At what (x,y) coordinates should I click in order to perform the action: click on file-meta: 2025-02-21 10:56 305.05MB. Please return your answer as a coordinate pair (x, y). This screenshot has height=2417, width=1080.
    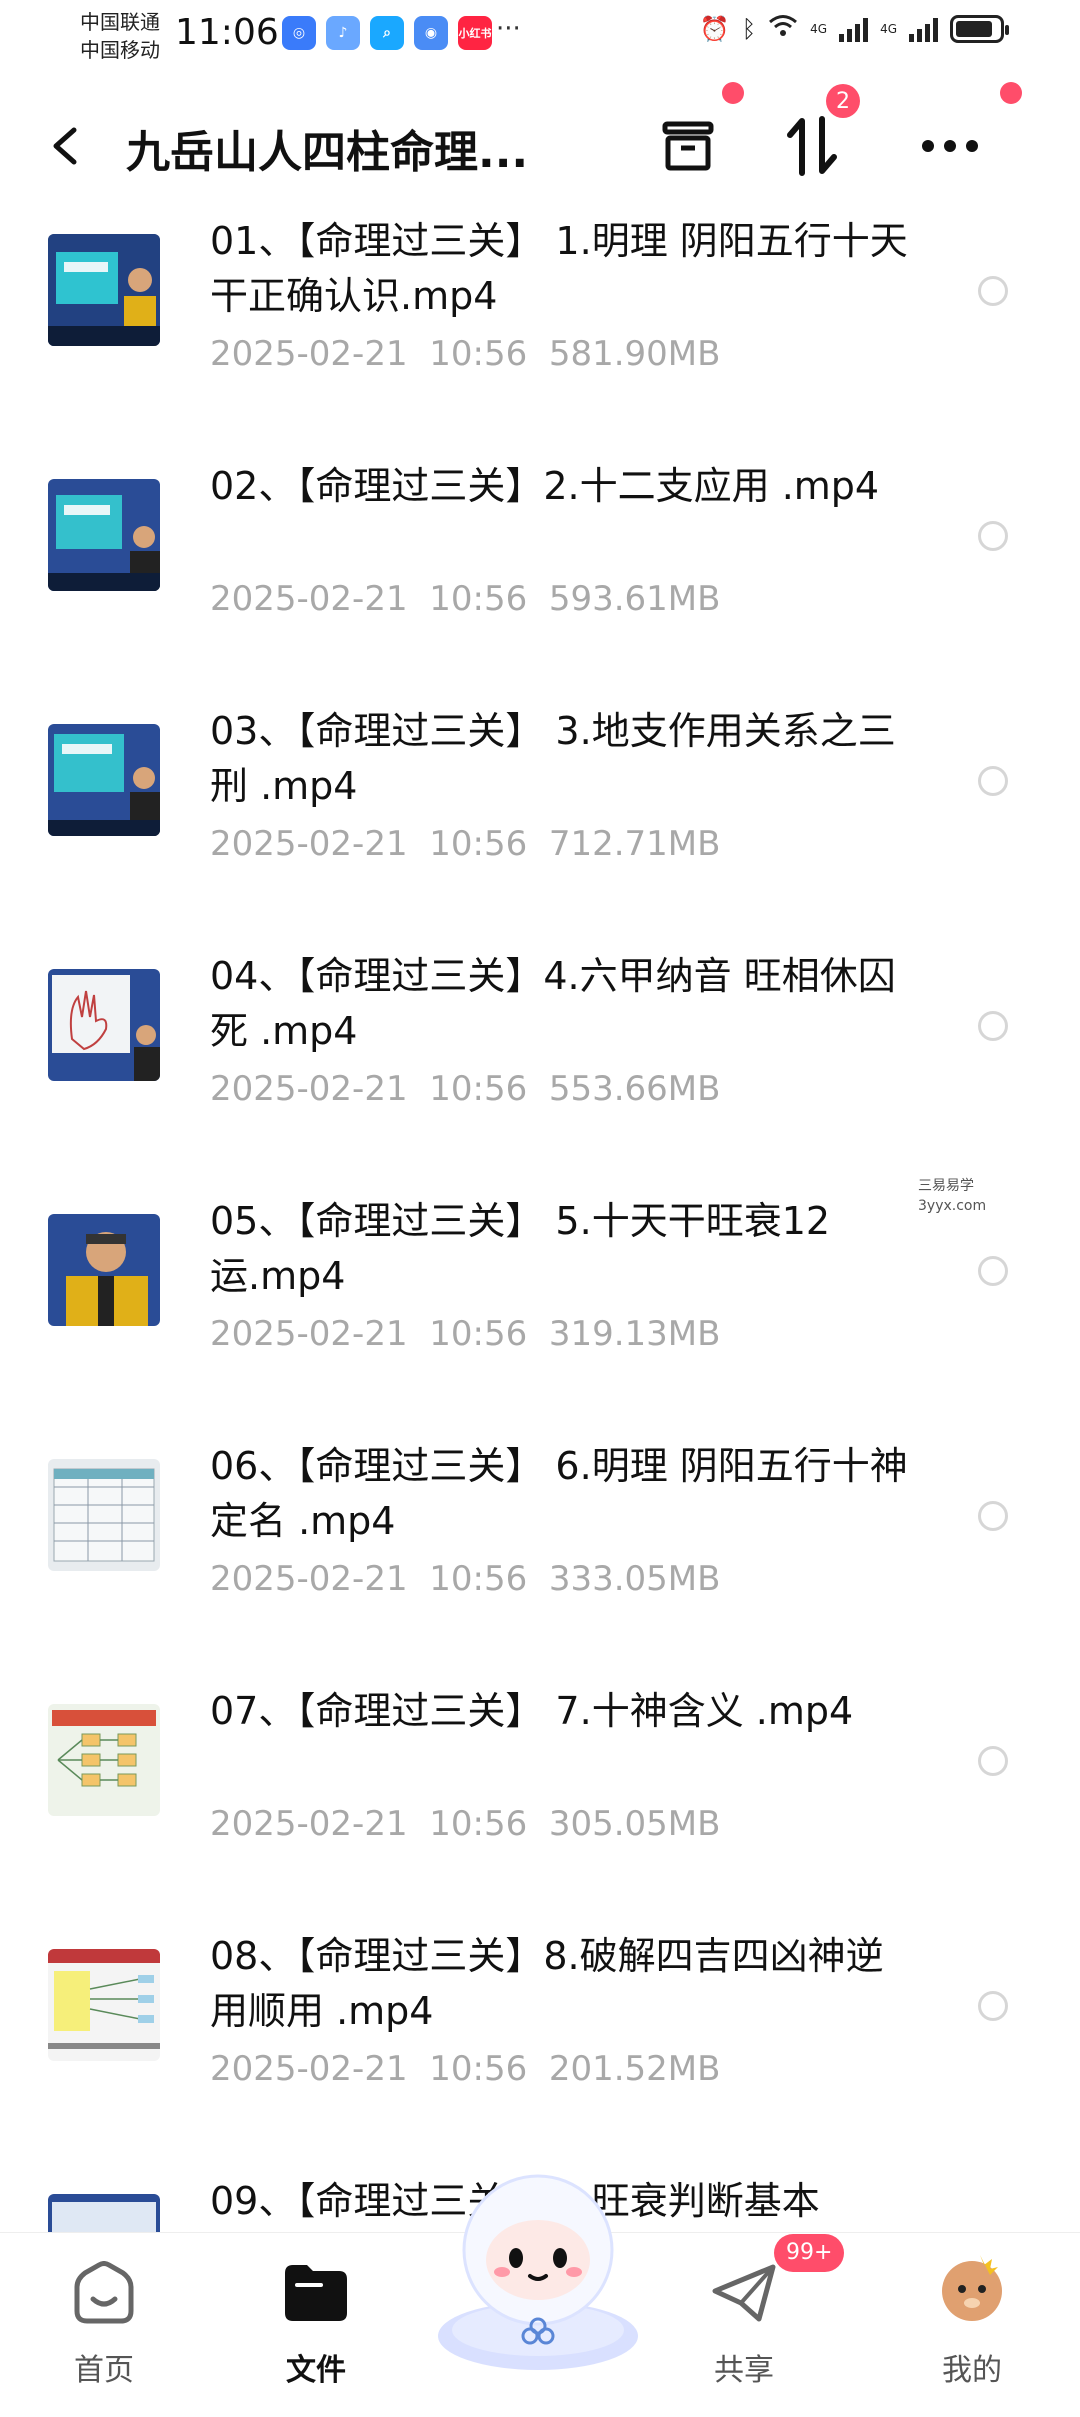
    Looking at the image, I should click on (465, 1824).